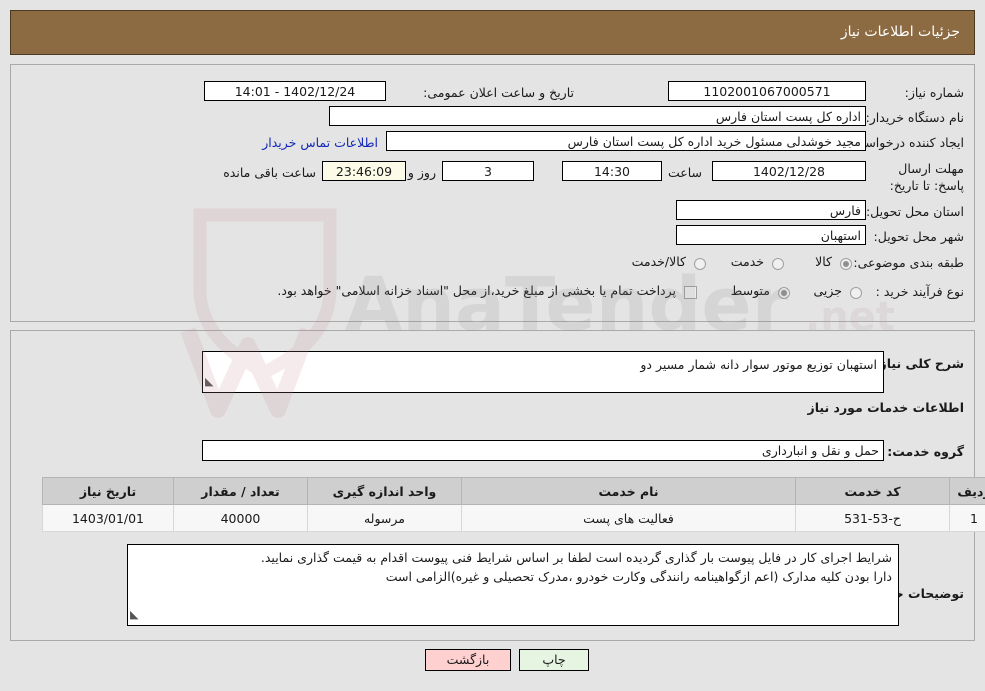 Image resolution: width=985 pixels, height=691 pixels. Describe the element at coordinates (554, 660) in the screenshot. I see `print-button: چاپ` at that location.